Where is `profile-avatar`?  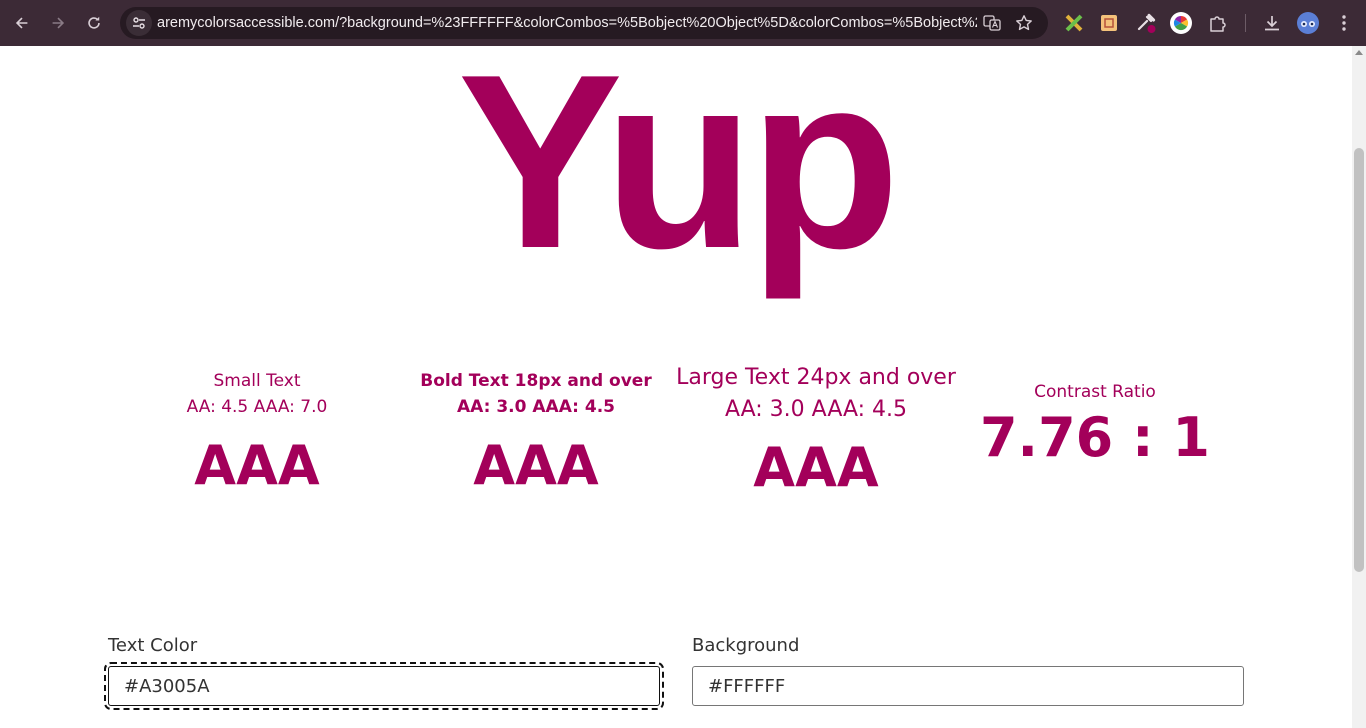 profile-avatar is located at coordinates (1308, 23).